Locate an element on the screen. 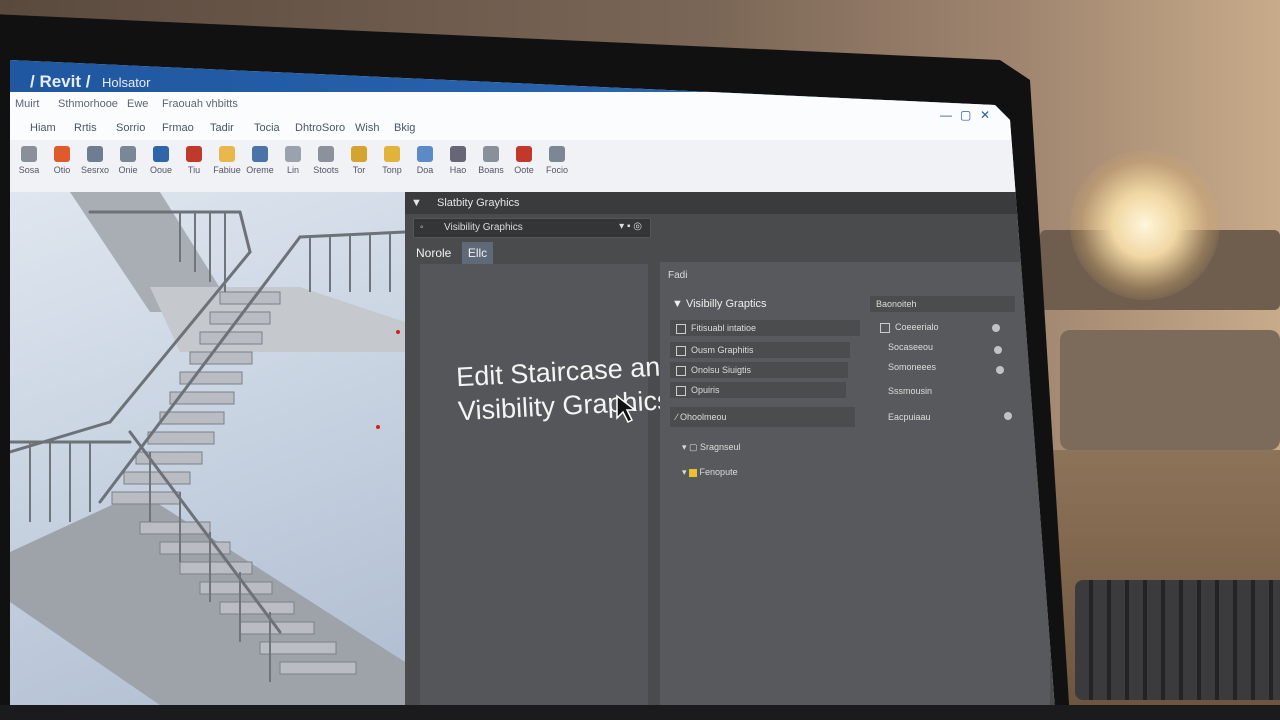 The height and width of the screenshot is (720, 1280). tab-bkig: Bkig is located at coordinates (404, 128).